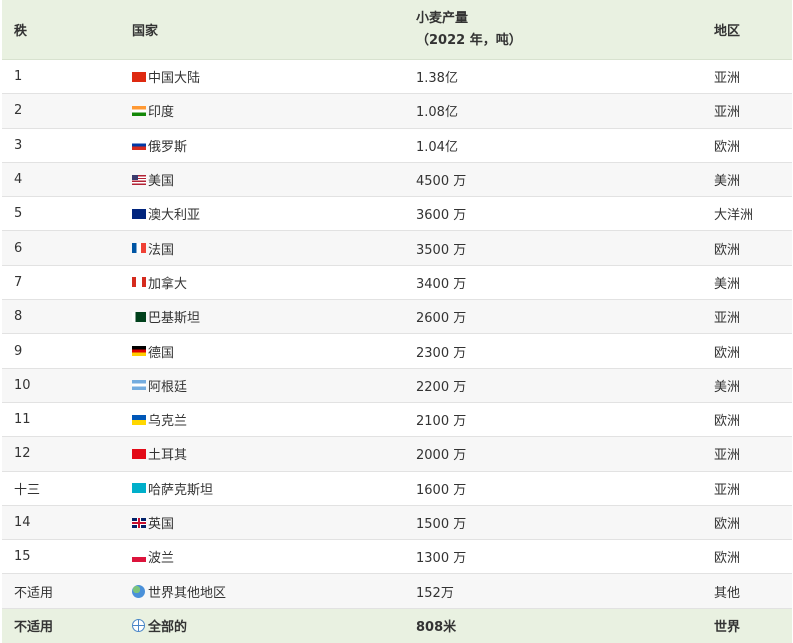 The height and width of the screenshot is (643, 793). What do you see at coordinates (469, 40) in the screenshot?
I see `header-production-line2: （2022 年，吨）` at bounding box center [469, 40].